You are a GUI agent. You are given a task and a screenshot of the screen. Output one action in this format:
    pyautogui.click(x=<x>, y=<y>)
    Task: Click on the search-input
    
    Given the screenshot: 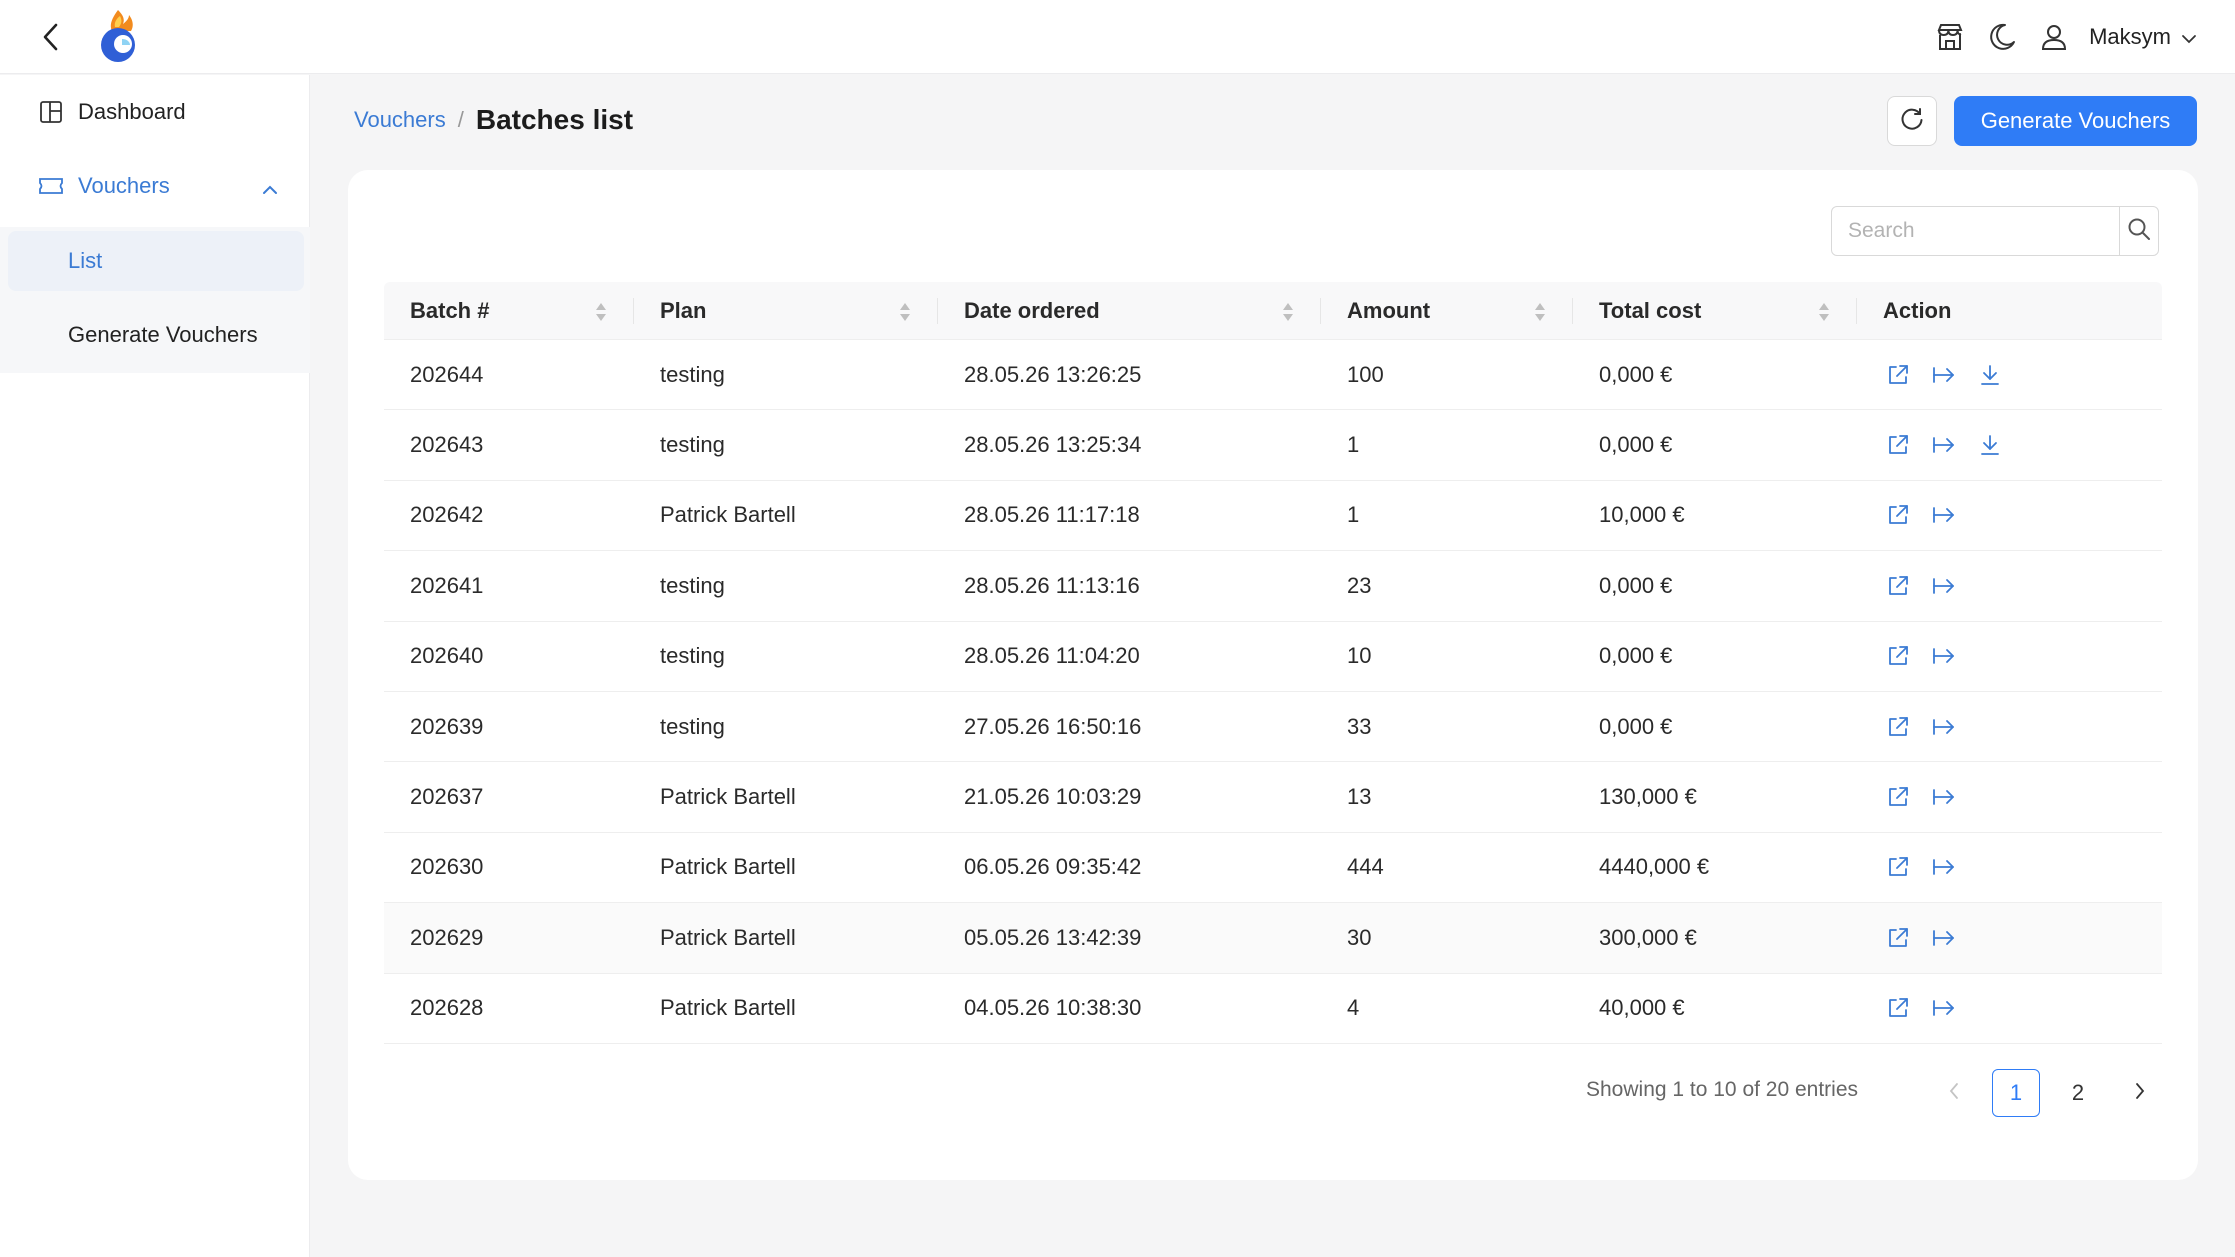 What is the action you would take?
    pyautogui.click(x=1975, y=231)
    